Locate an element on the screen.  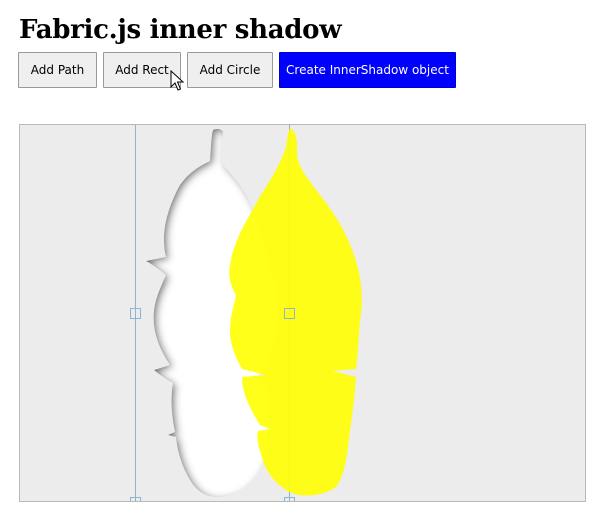
add-path-button: Add Path is located at coordinates (57, 70).